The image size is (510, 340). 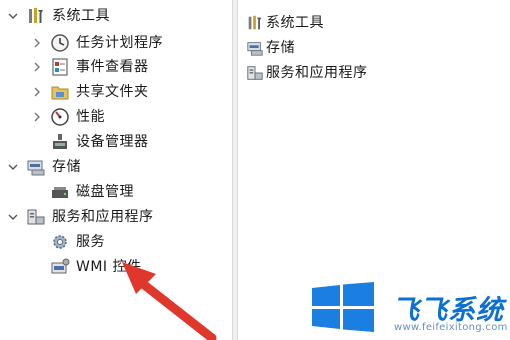 What do you see at coordinates (66, 167) in the screenshot?
I see `tree-item-label: 存储` at bounding box center [66, 167].